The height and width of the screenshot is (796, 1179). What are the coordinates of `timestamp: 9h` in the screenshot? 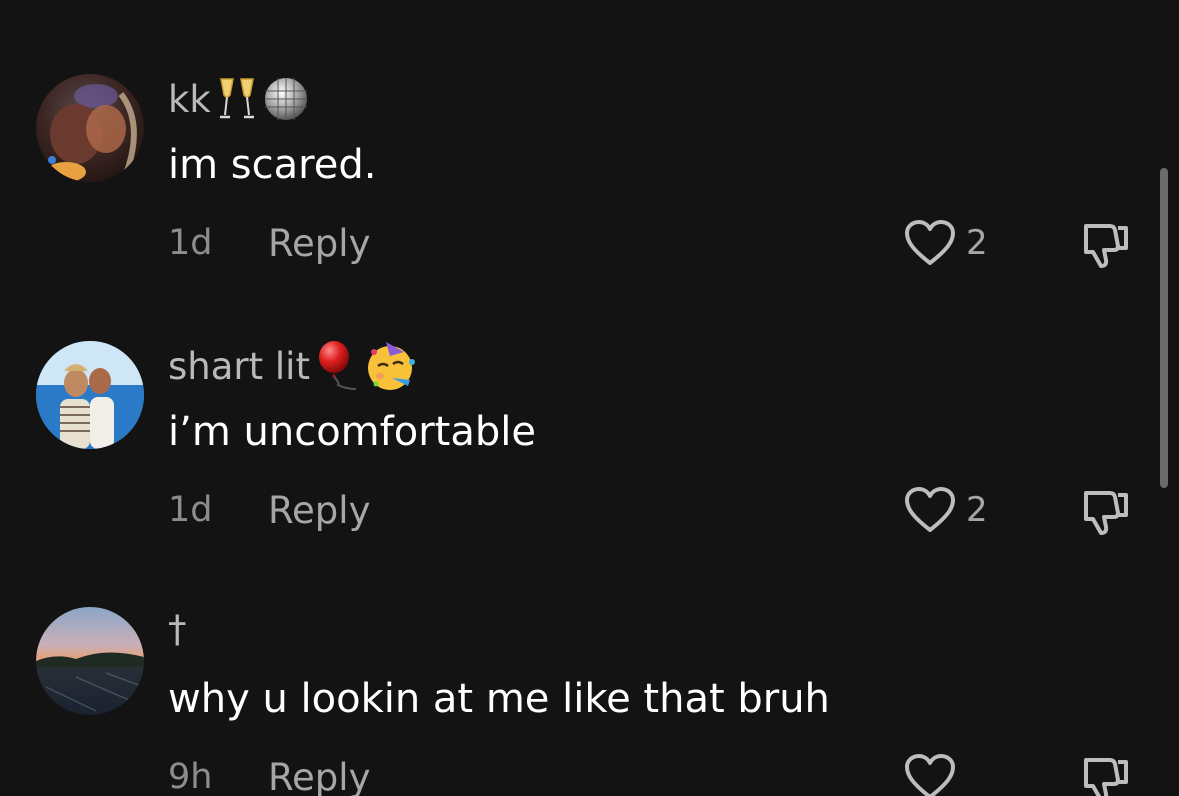 It's located at (190, 776).